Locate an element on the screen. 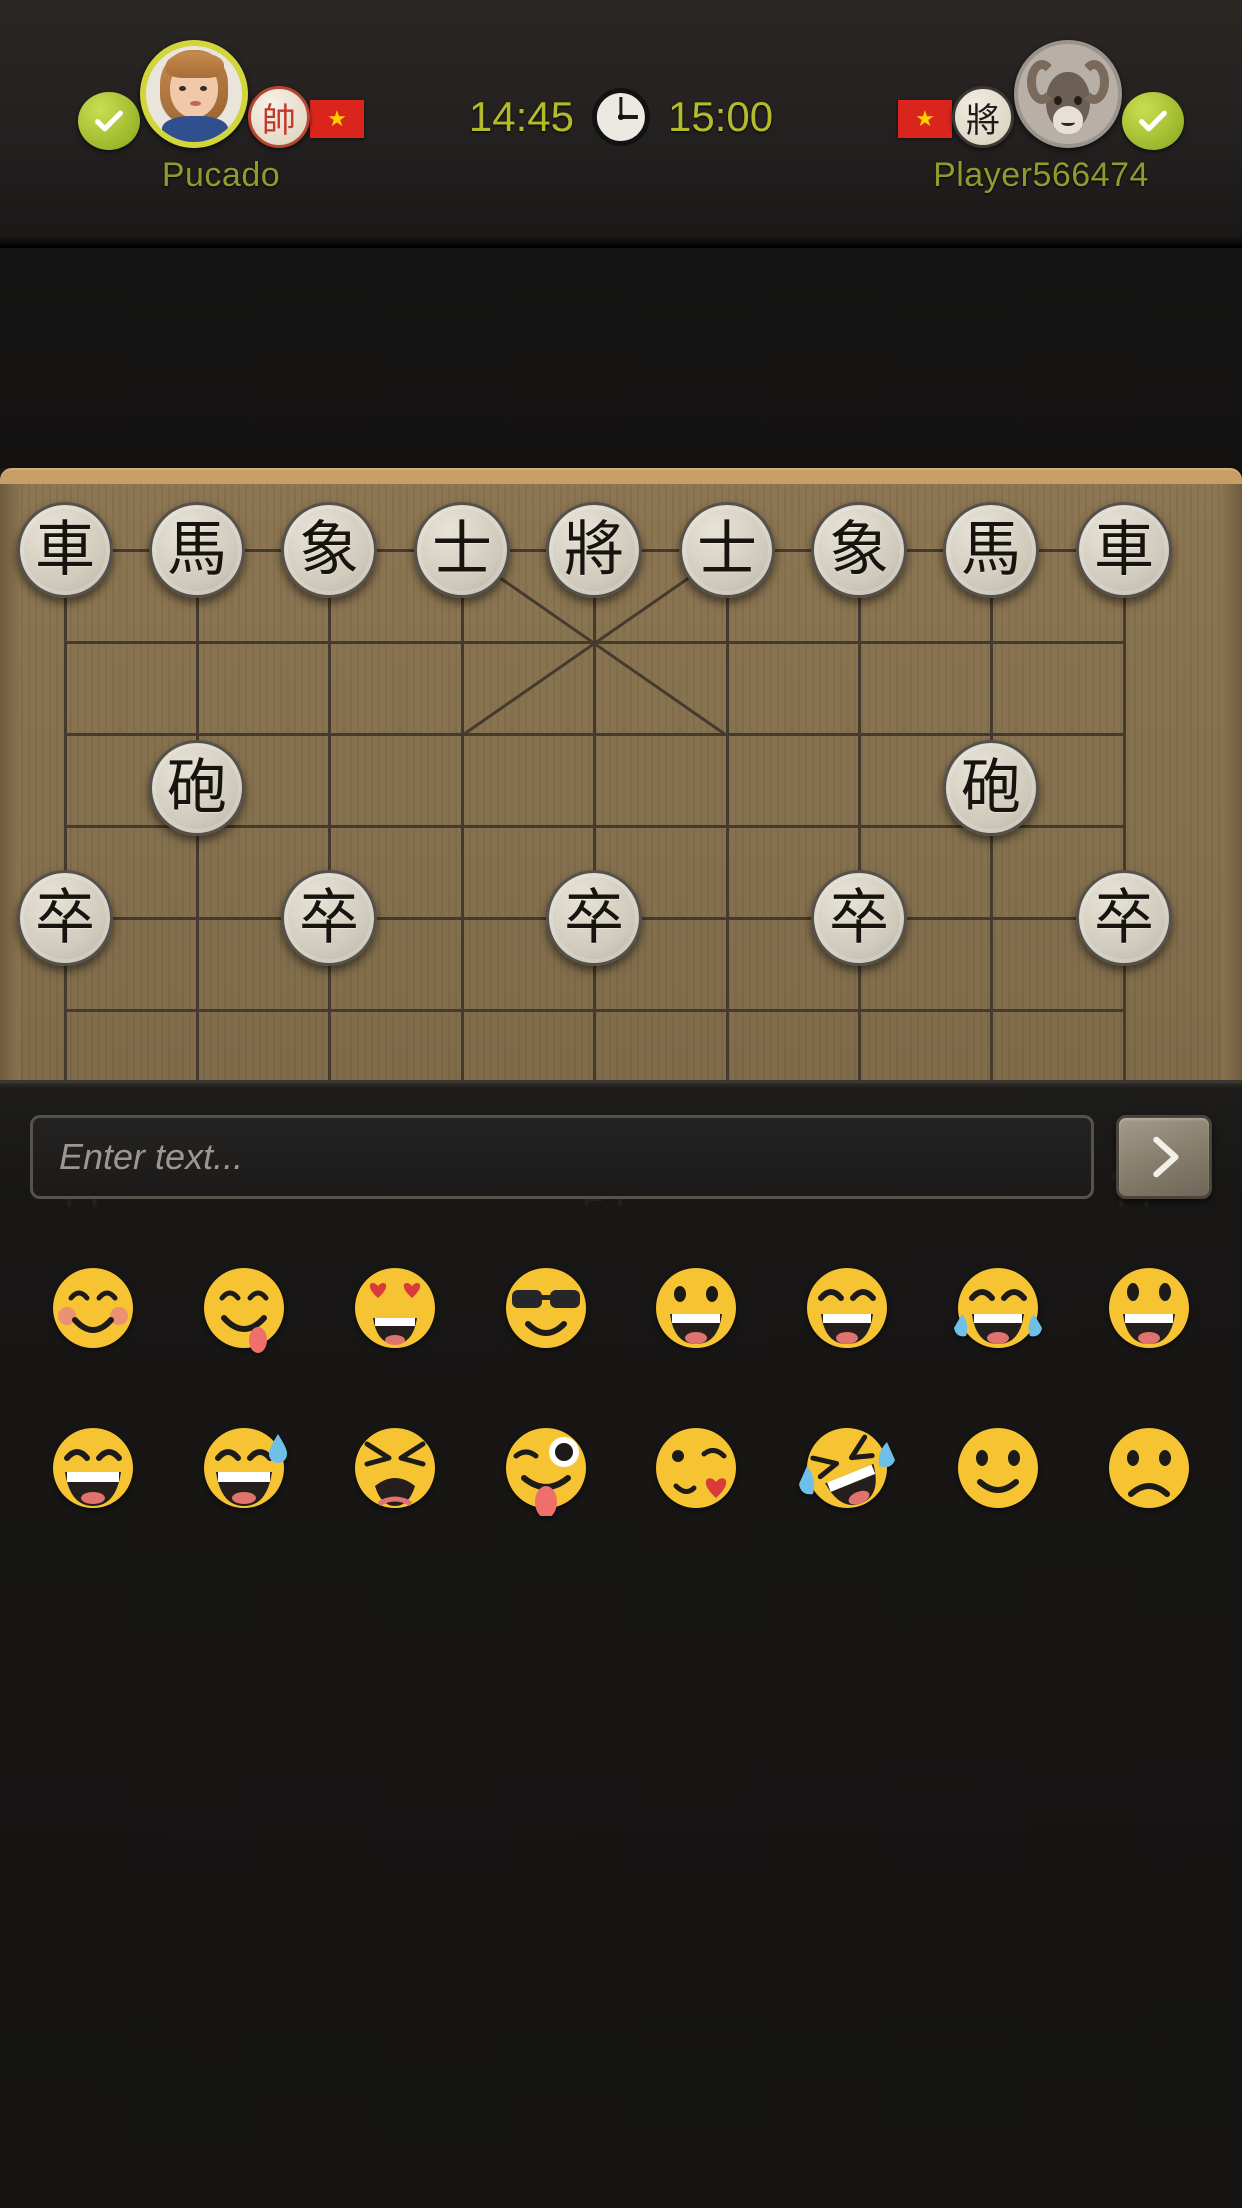 Image resolution: width=1242 pixels, height=2208 pixels. right-player-side-piece: 將 is located at coordinates (983, 117).